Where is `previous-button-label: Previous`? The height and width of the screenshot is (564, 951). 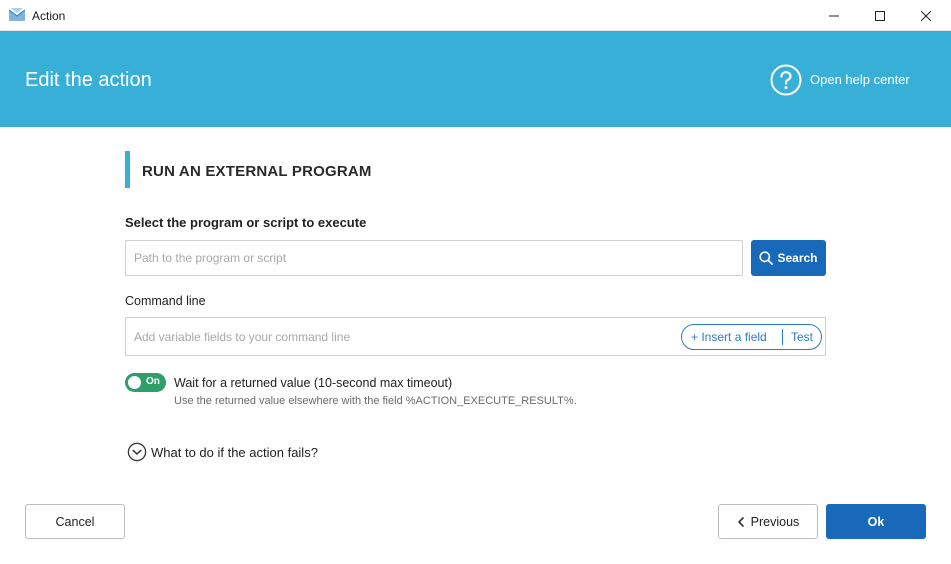
previous-button-label: Previous is located at coordinates (775, 521).